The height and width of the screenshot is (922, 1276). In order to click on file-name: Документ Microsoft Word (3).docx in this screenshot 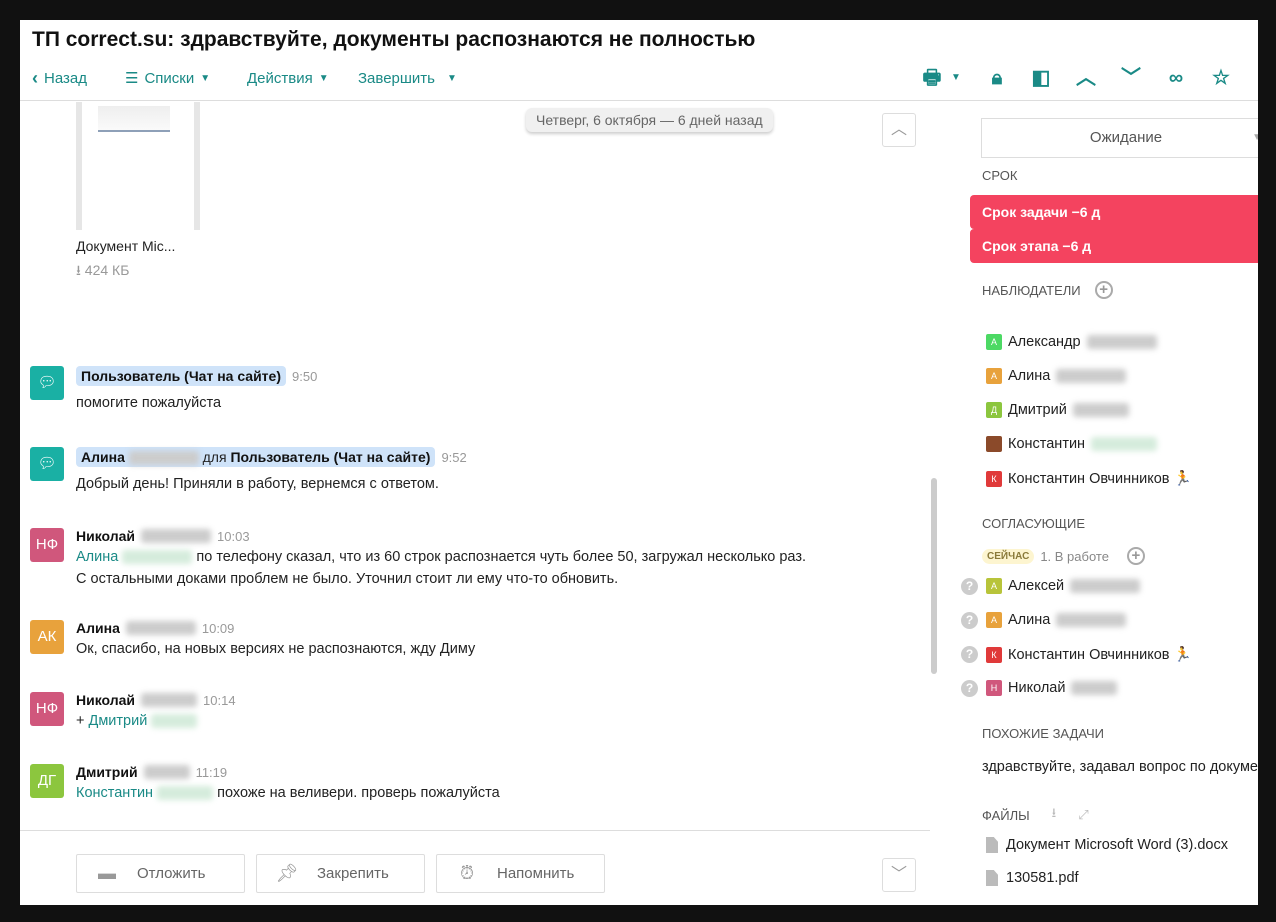, I will do `click(1117, 845)`.